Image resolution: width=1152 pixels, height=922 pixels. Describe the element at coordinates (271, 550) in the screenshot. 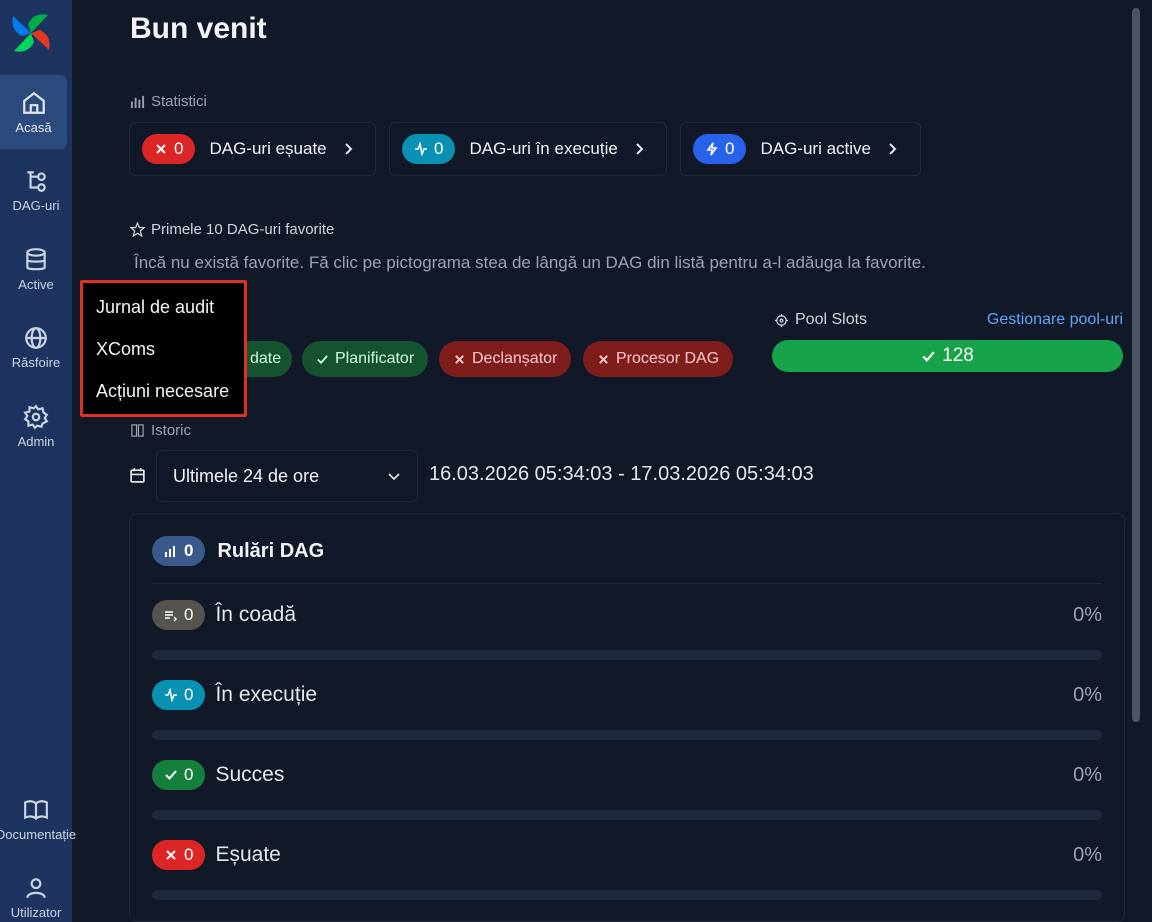

I see `dag-runs-title: Rulări DAG` at that location.